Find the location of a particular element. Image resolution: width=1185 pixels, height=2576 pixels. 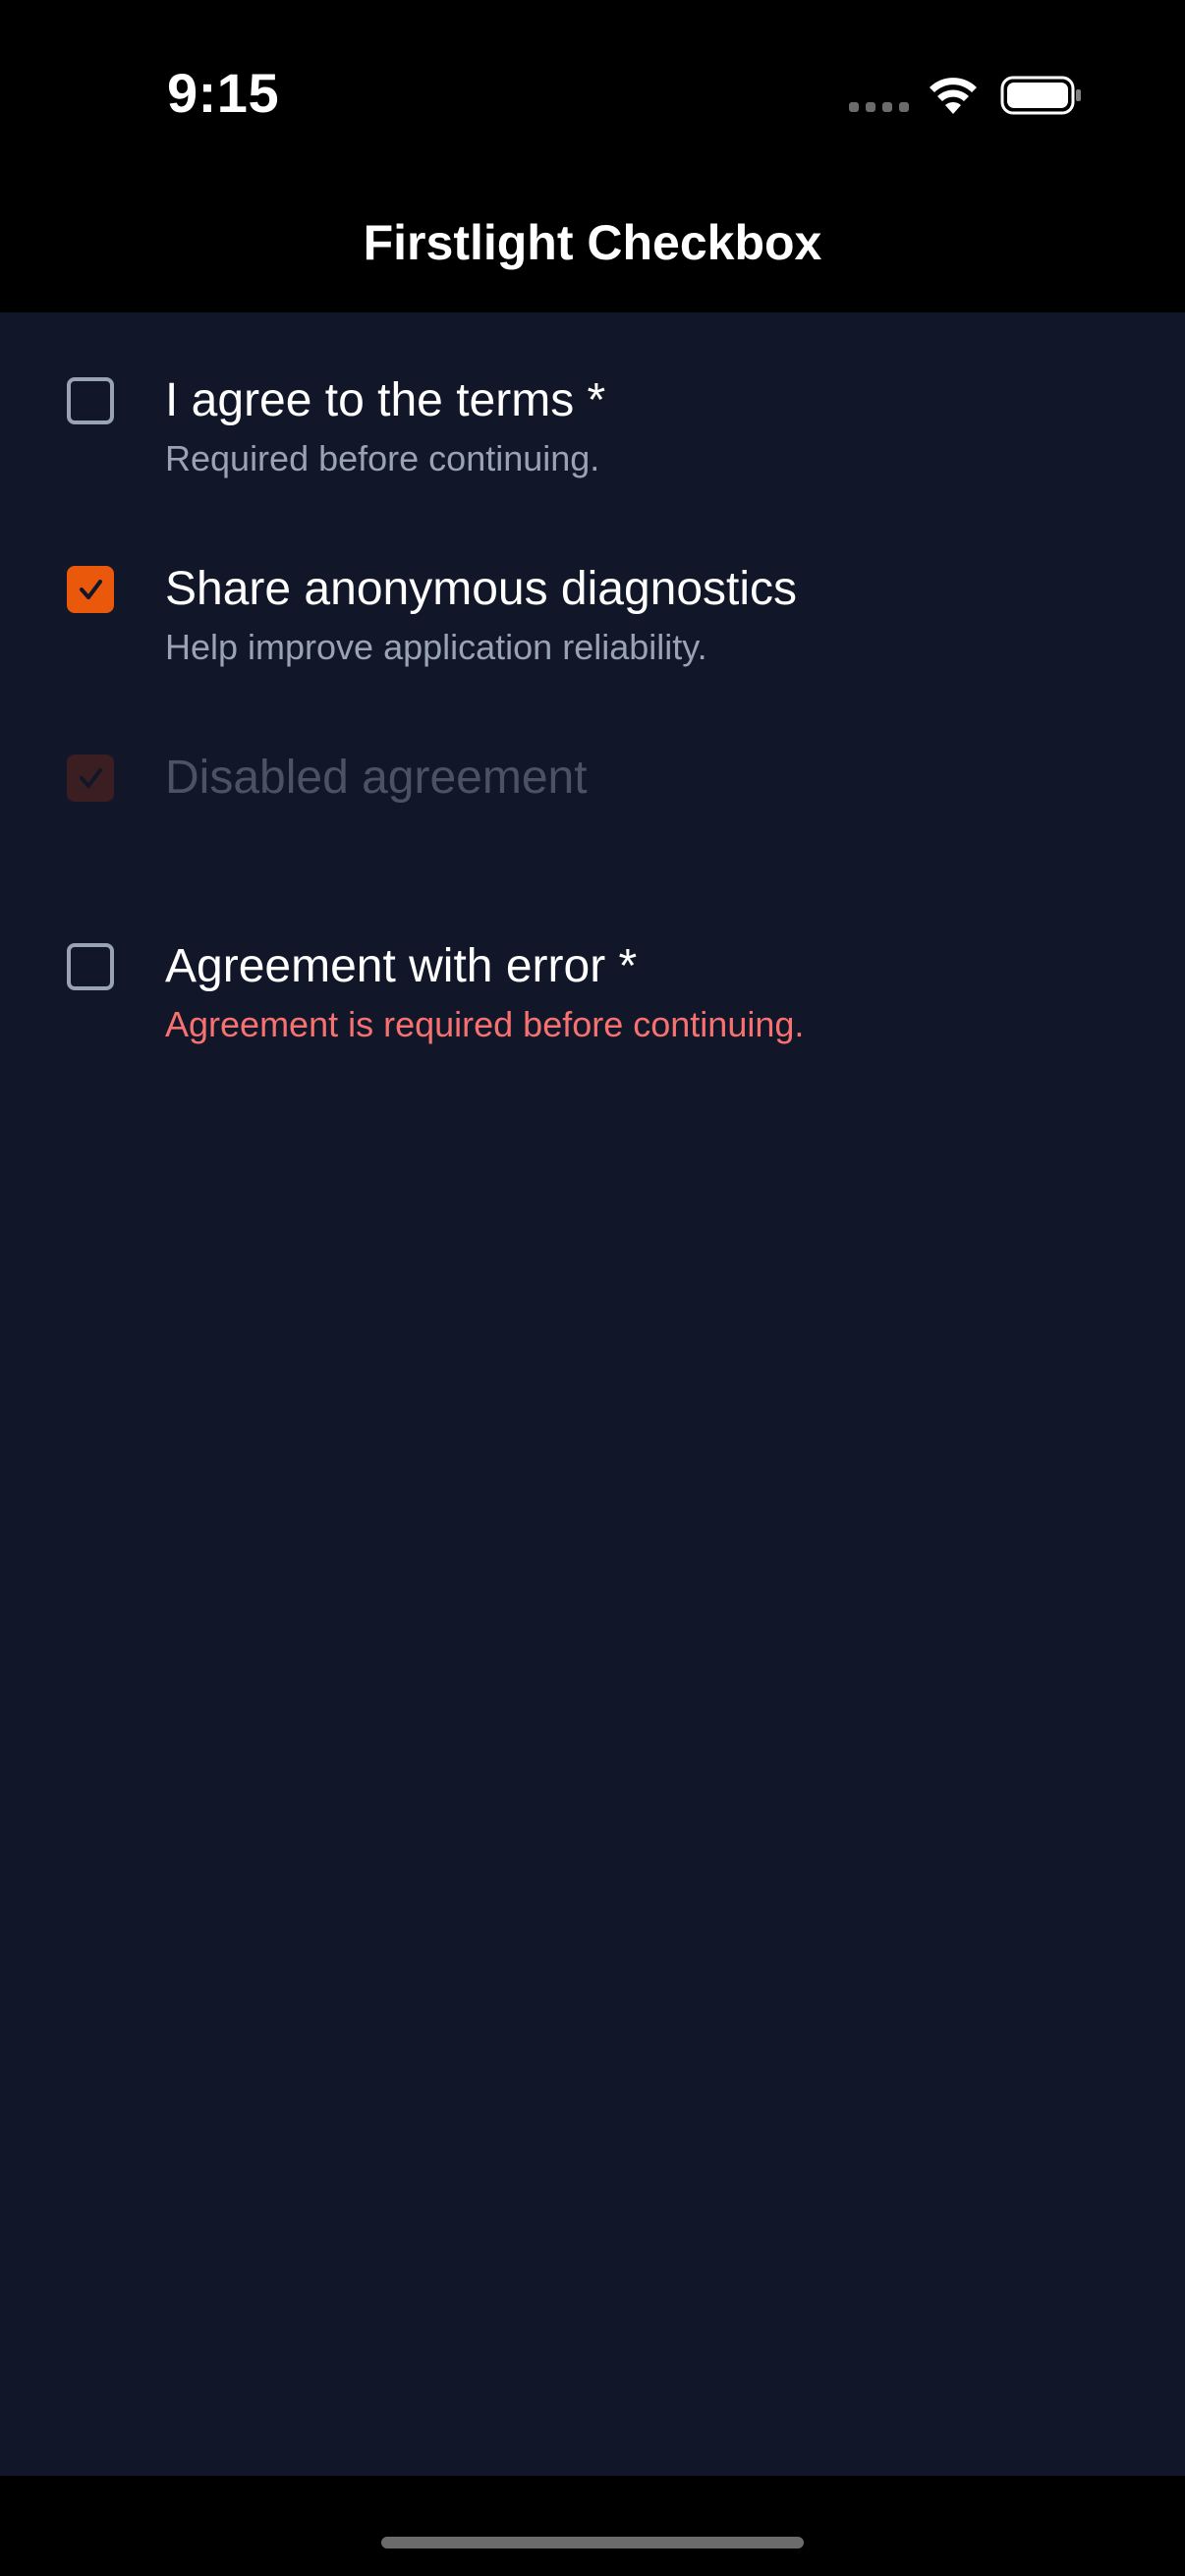

checkbox-checked is located at coordinates (91, 589).